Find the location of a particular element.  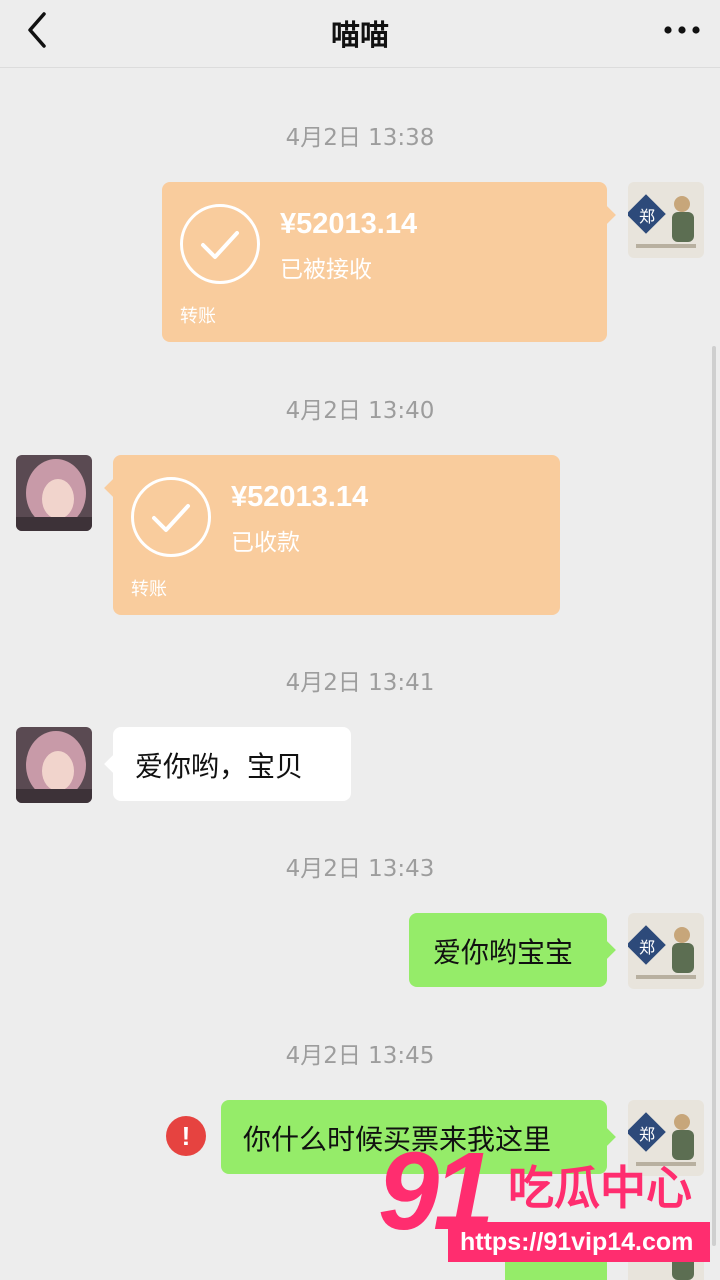

transfer-bubble-received: ¥52013.14 已收款 转账 is located at coordinates (332, 535).